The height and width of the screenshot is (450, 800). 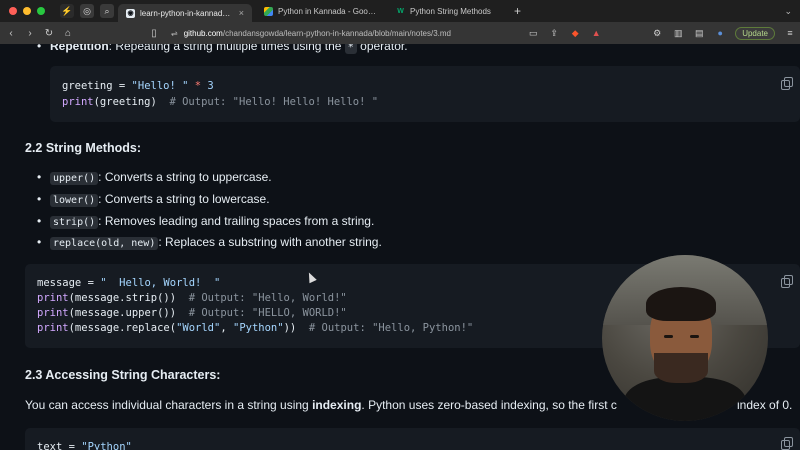 I want to click on code-token: greeting =, so click(x=97, y=86).